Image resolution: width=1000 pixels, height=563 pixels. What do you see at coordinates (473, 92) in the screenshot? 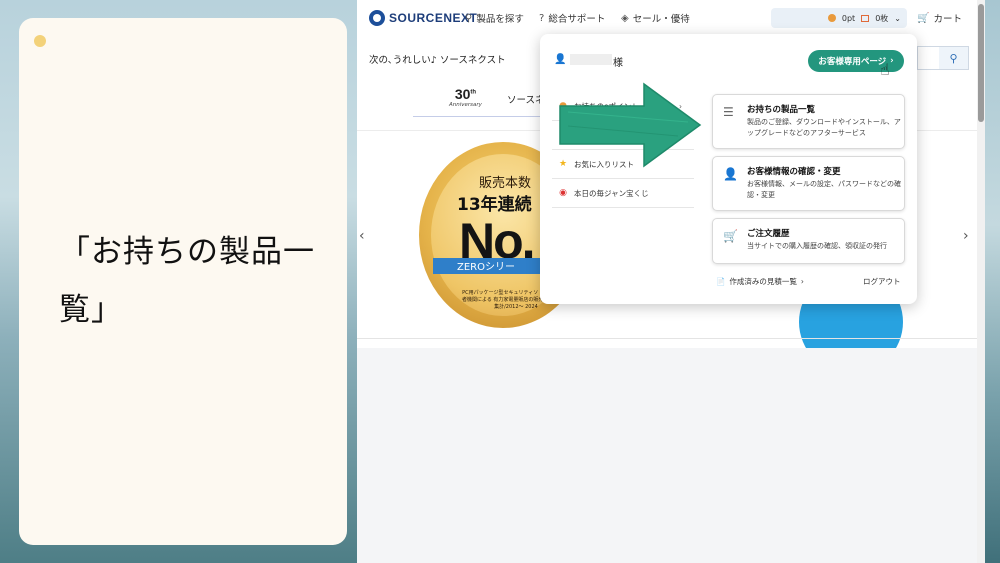
I see `anniversary-sup: th` at bounding box center [473, 92].